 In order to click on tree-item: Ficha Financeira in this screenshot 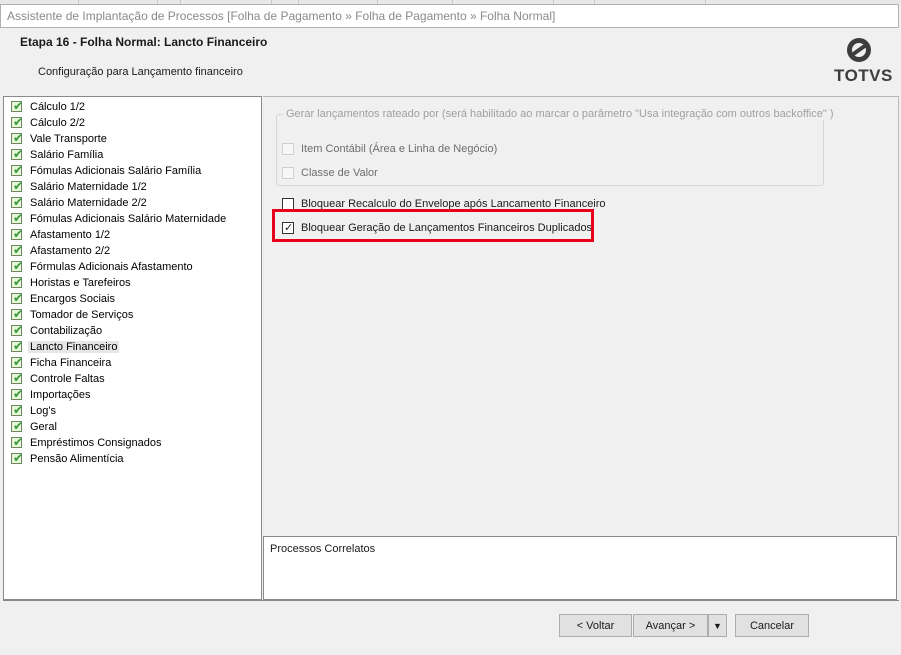, I will do `click(135, 362)`.